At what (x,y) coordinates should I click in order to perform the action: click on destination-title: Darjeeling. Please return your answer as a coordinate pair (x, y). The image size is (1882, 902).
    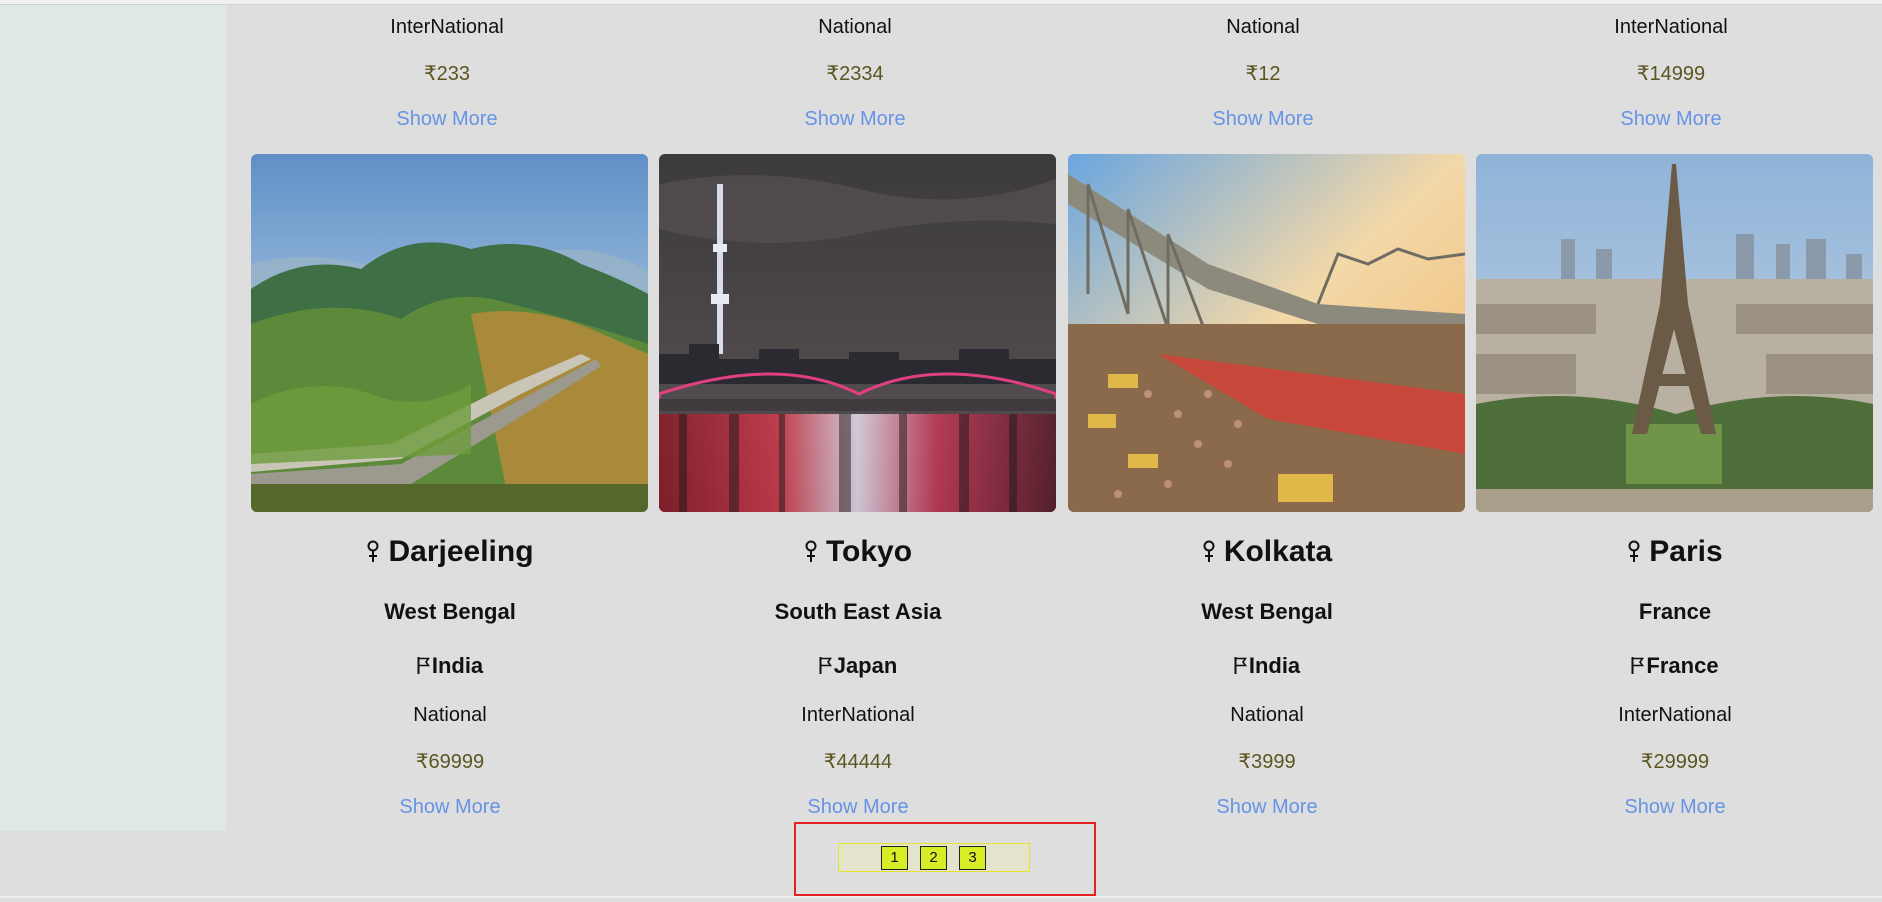
    Looking at the image, I should click on (450, 552).